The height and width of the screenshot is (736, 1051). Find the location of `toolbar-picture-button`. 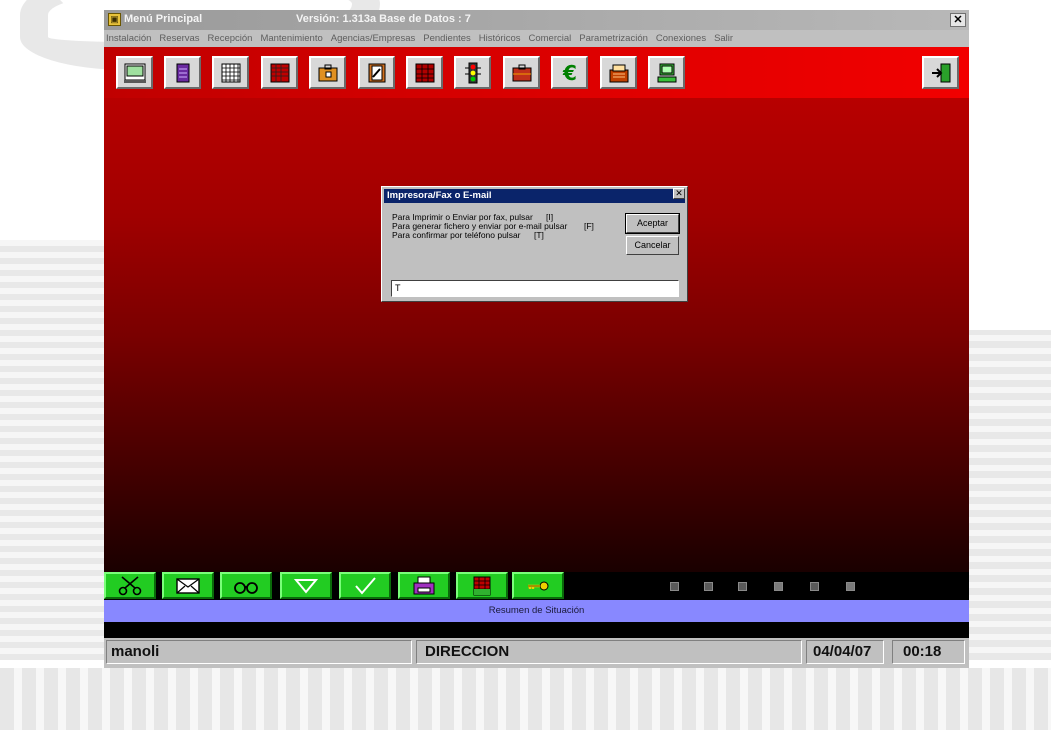

toolbar-picture-button is located at coordinates (134, 72).